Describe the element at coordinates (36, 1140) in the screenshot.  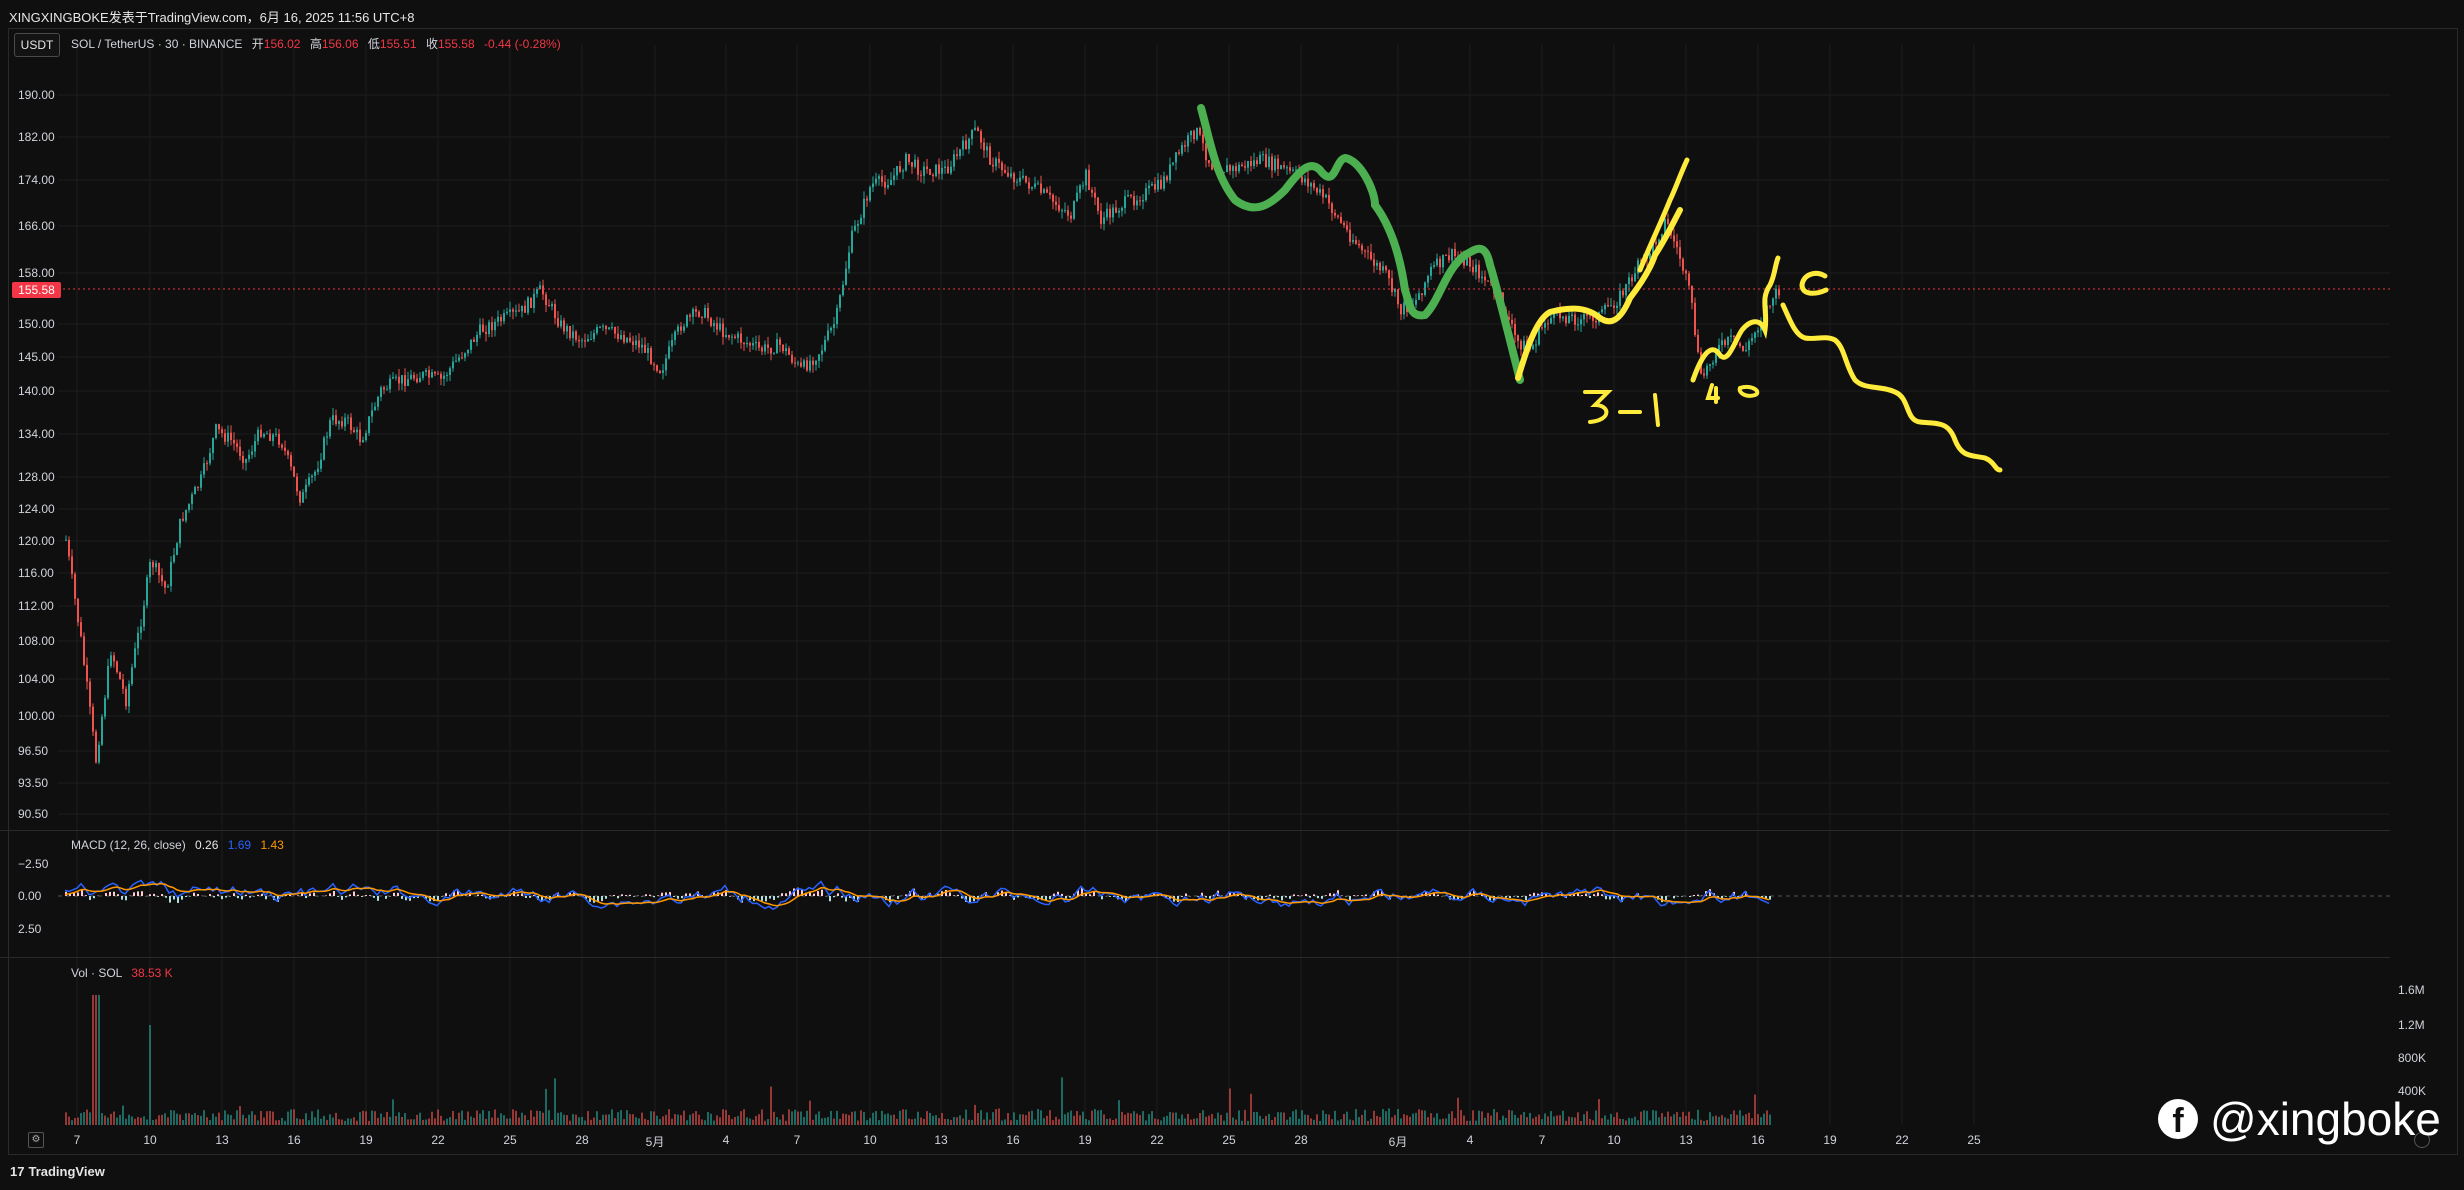
I see `gear-icon: ⚙` at that location.